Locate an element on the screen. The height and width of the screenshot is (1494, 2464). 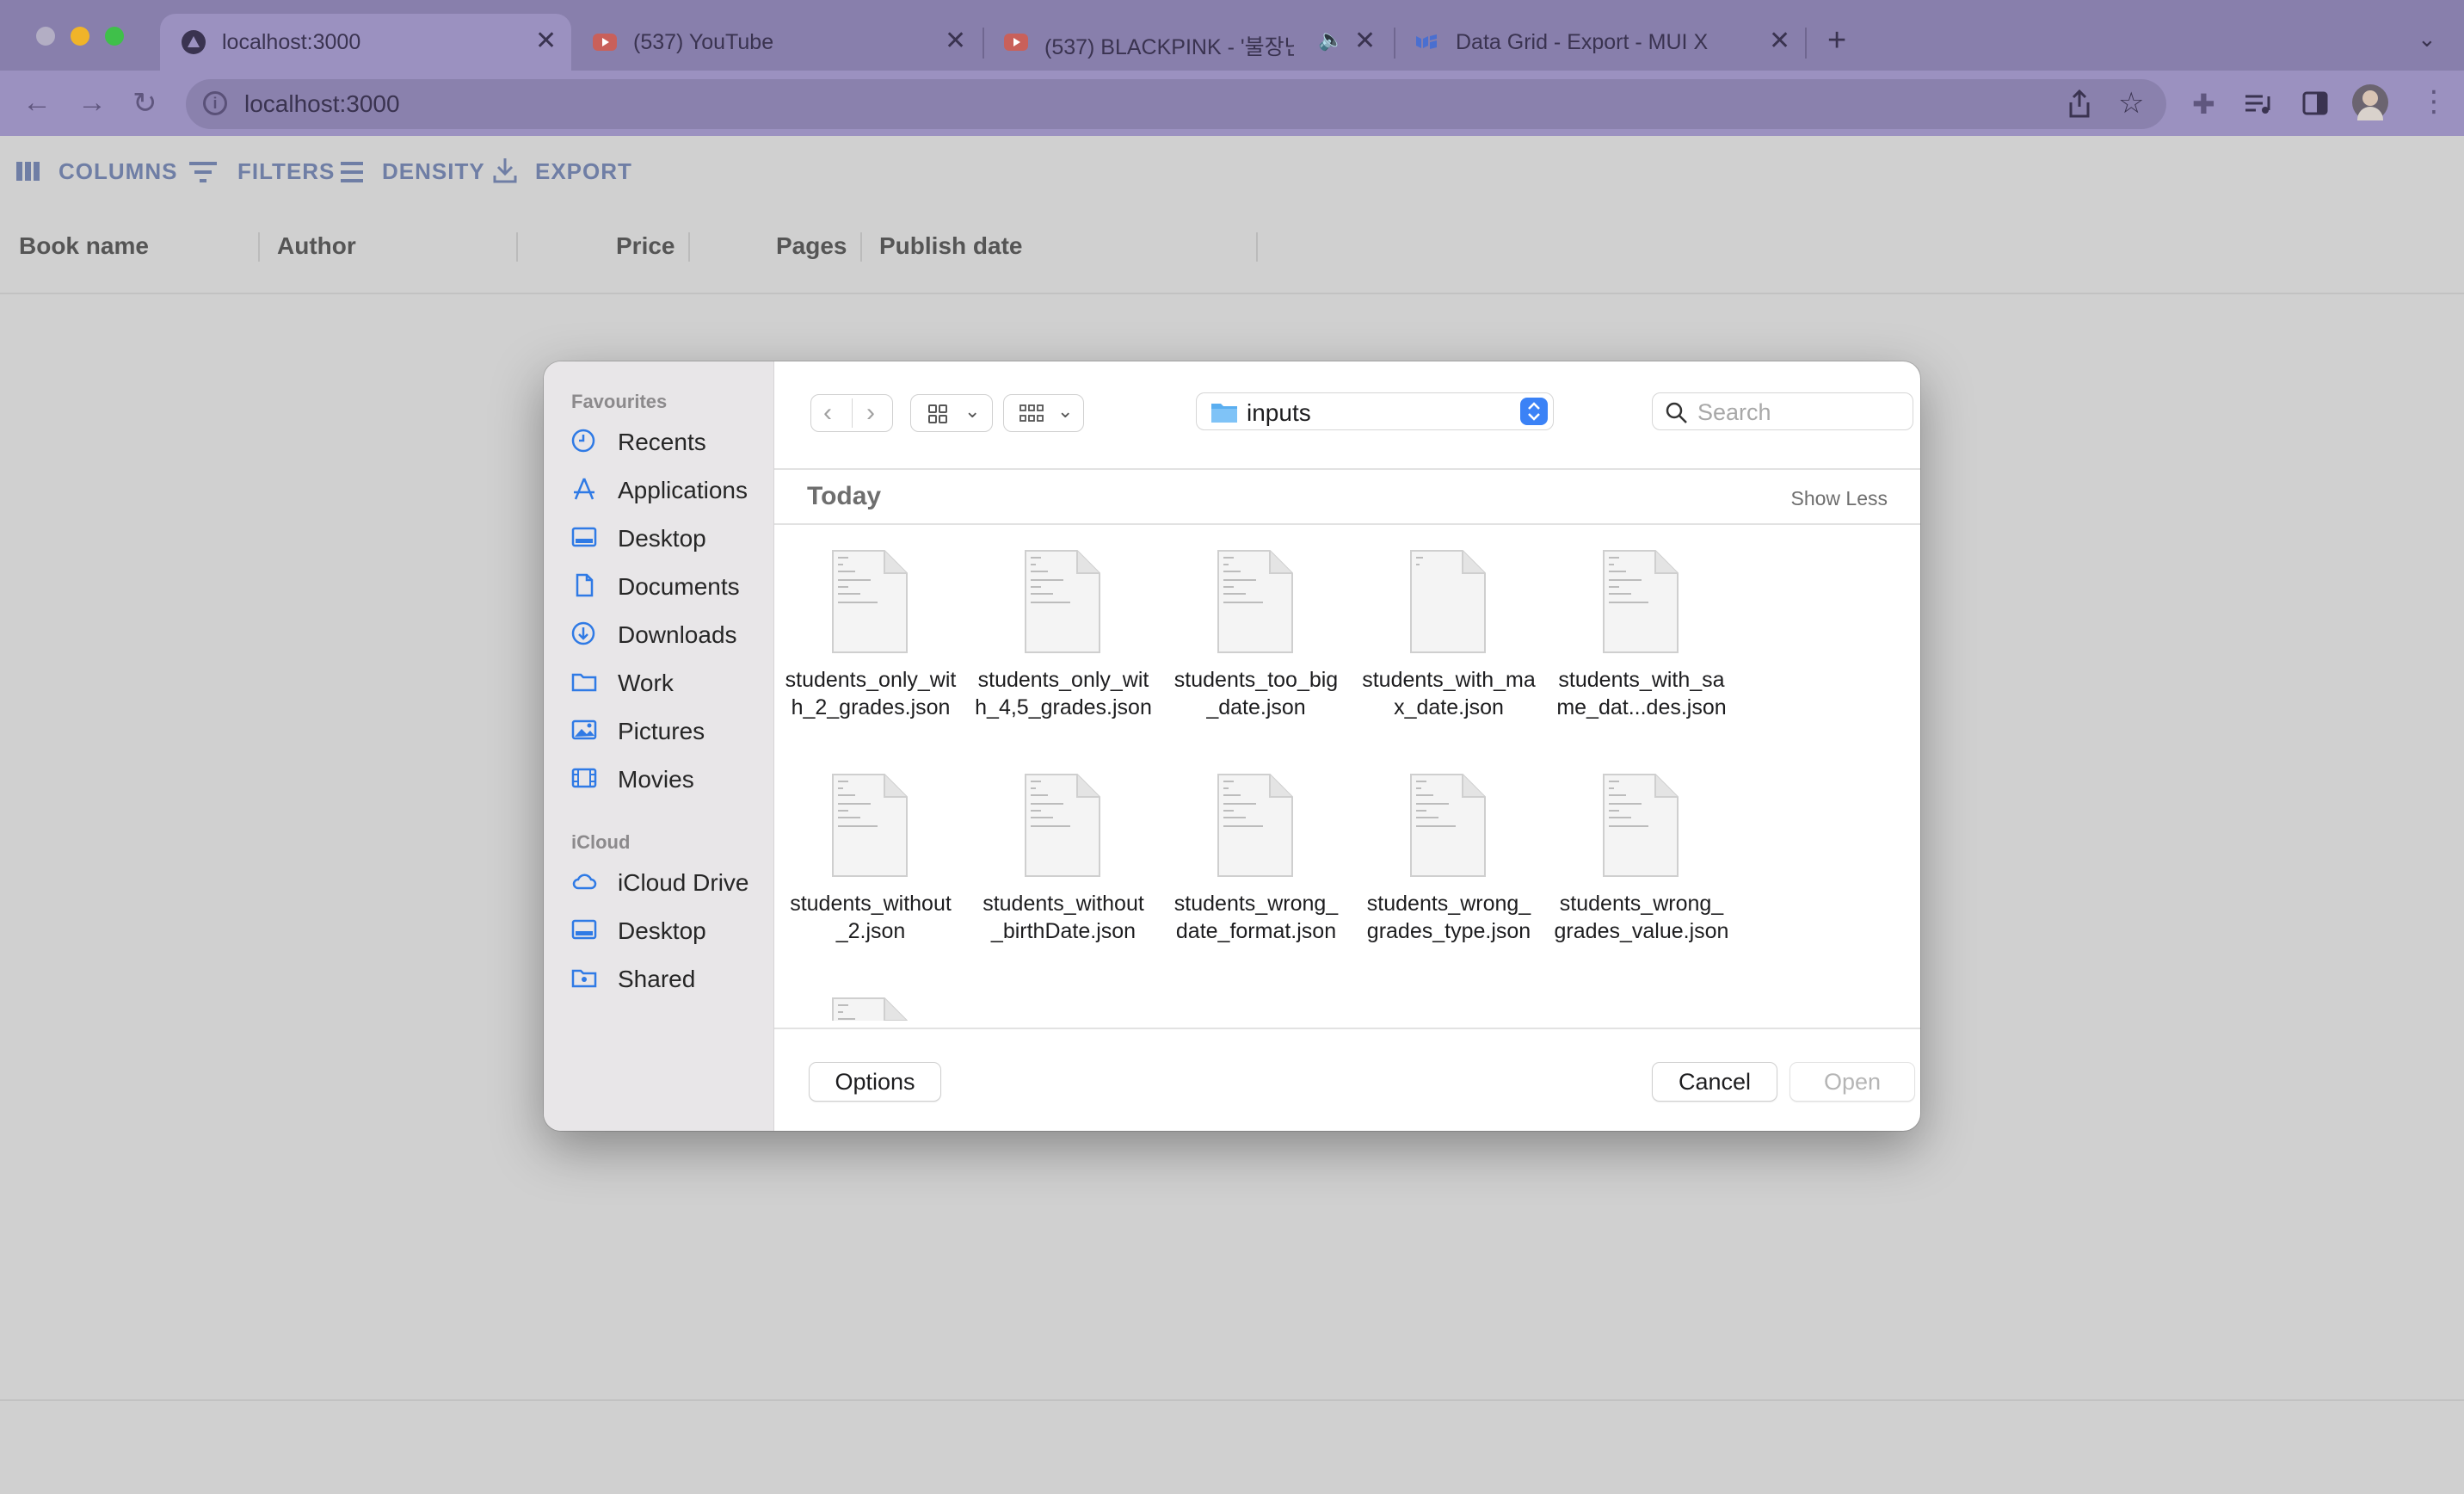
file-item: students_only_wit h_2_grades.json is located at coordinates (871, 638).